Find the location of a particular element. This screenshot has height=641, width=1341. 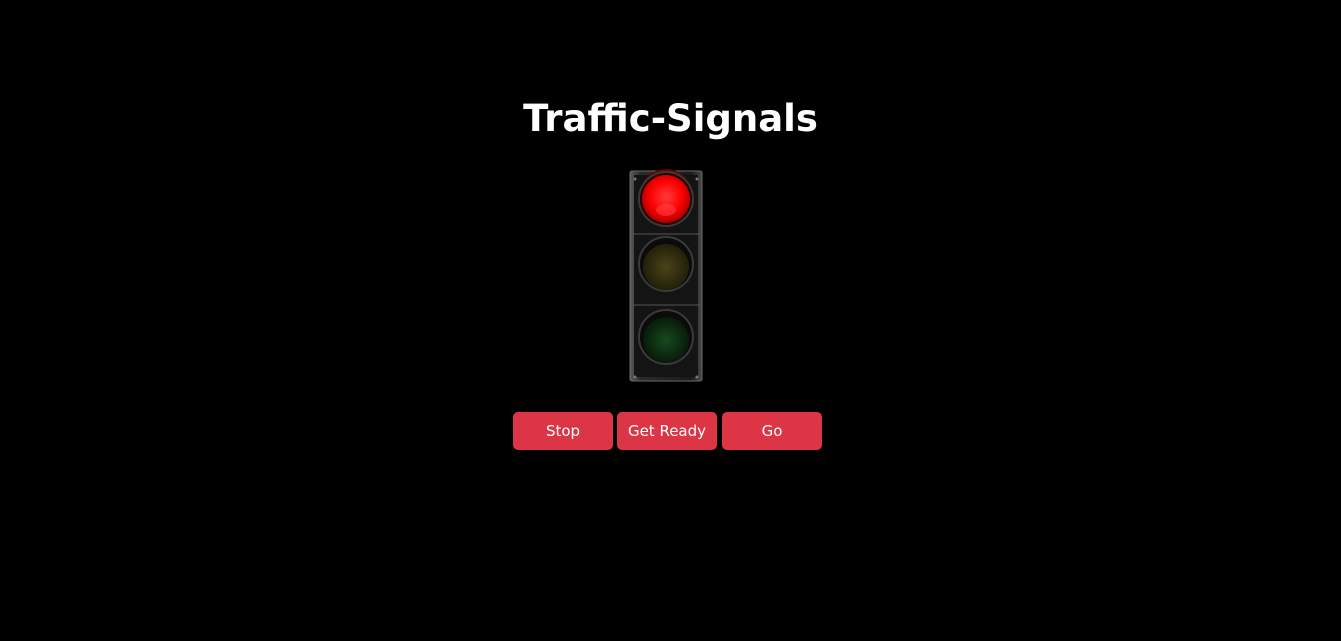

get-ready-button: Get Ready is located at coordinates (667, 431).